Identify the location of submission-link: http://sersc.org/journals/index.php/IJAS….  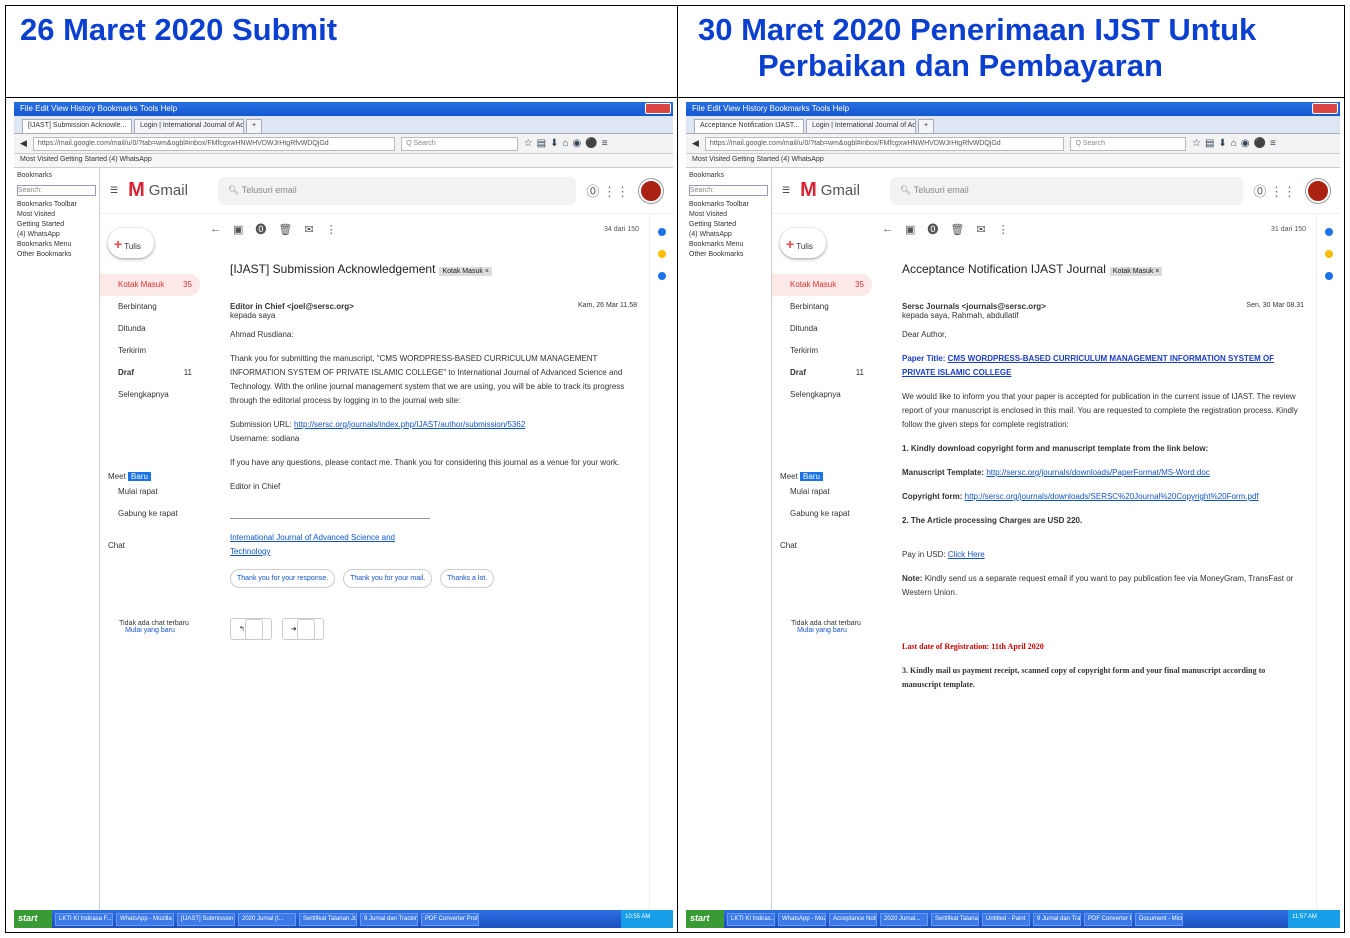
(409, 424).